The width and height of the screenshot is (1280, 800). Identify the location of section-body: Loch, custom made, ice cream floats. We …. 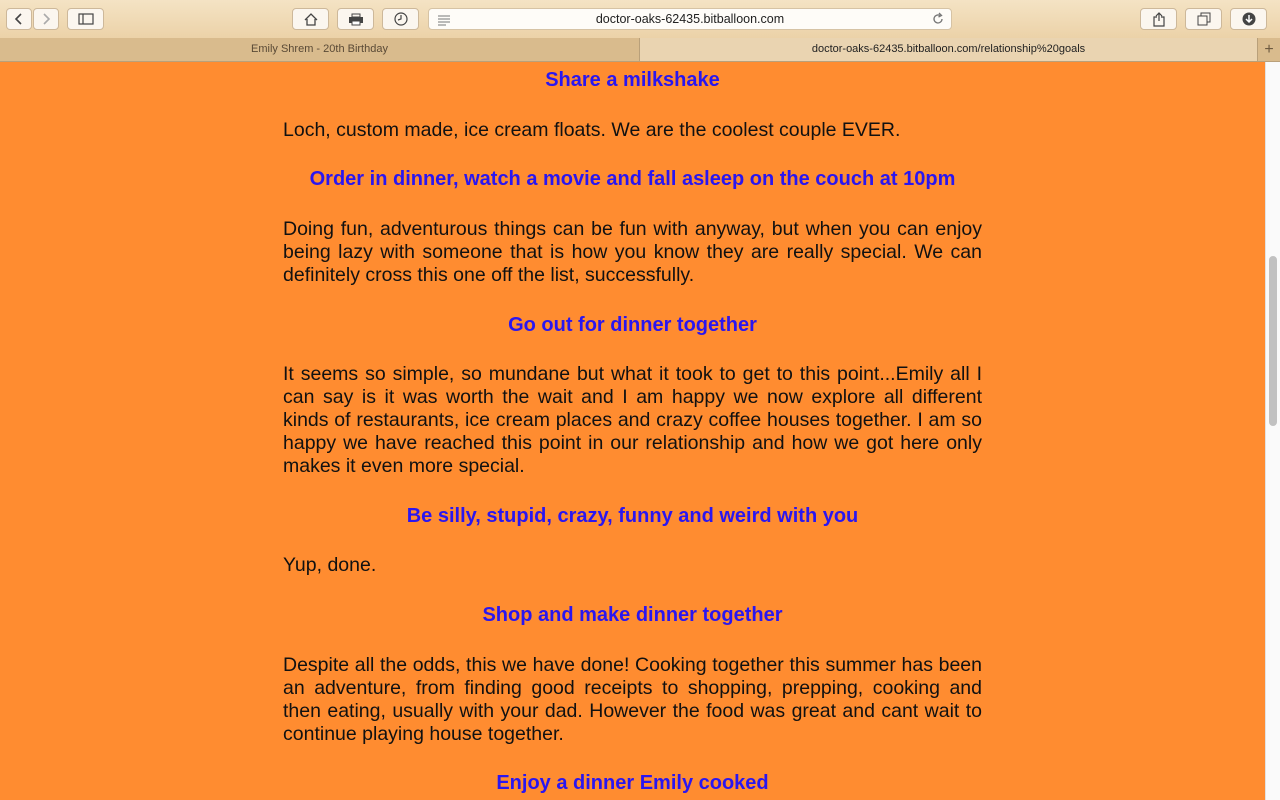
(592, 130).